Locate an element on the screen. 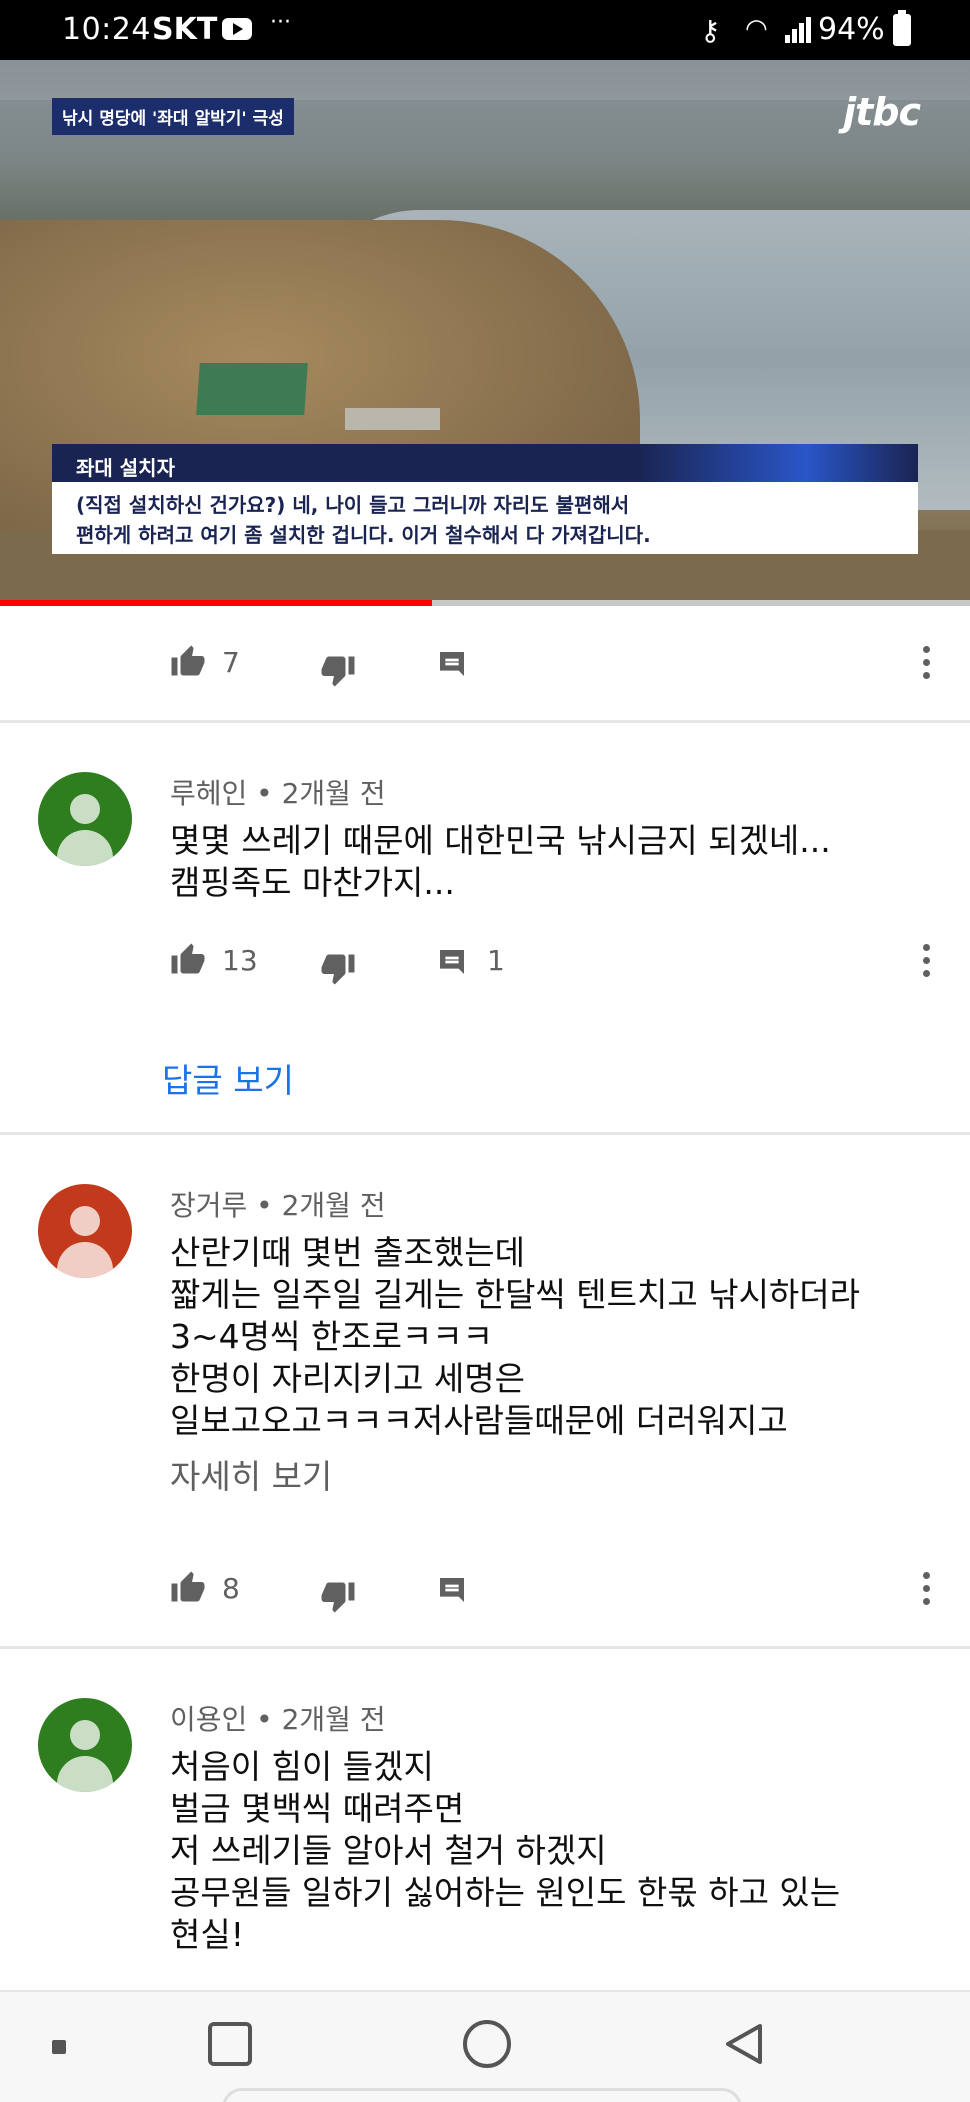  battery-percent: 94% is located at coordinates (851, 29).